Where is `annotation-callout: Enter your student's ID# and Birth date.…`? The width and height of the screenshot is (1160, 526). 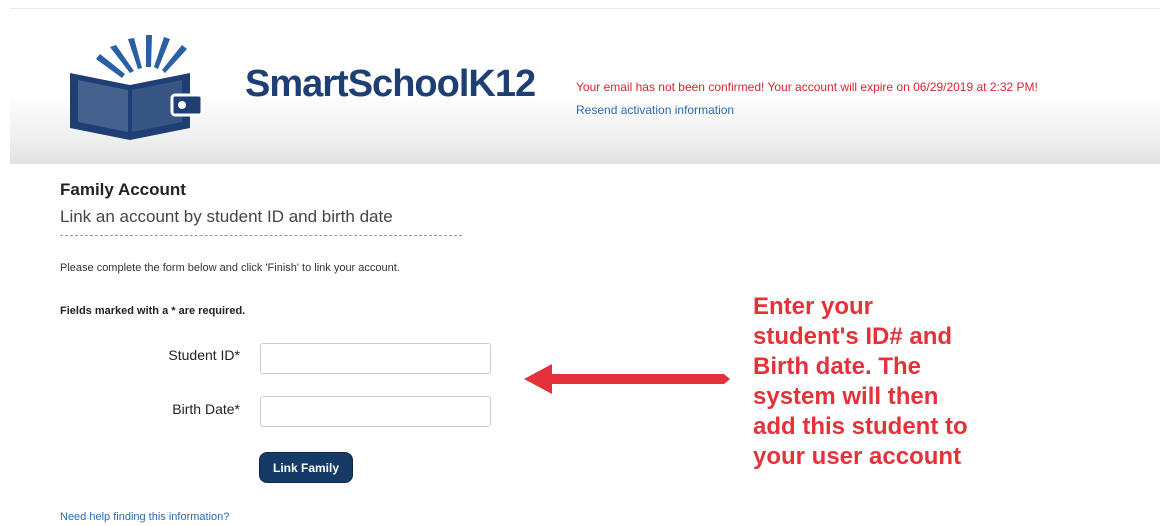 annotation-callout: Enter your student's ID# and Birth date.… is located at coordinates (860, 381).